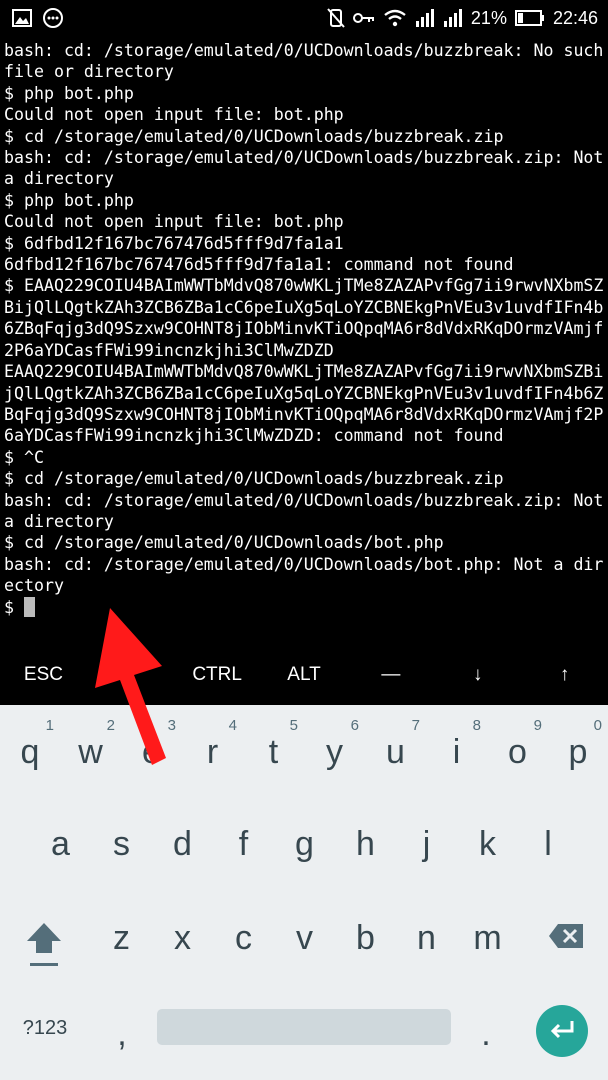 The height and width of the screenshot is (1080, 608). I want to click on key-x: x, so click(182, 936).